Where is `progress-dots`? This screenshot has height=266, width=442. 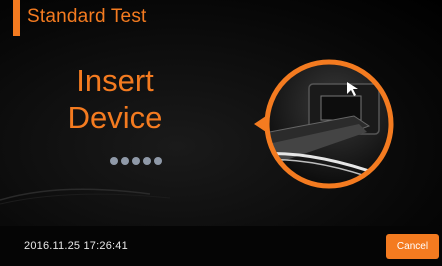
progress-dots is located at coordinates (136, 161).